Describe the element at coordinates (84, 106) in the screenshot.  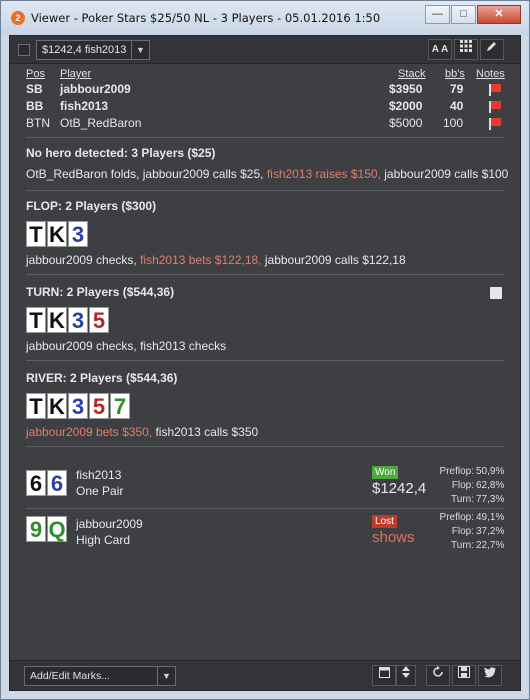
I see `player-name: fish2013` at that location.